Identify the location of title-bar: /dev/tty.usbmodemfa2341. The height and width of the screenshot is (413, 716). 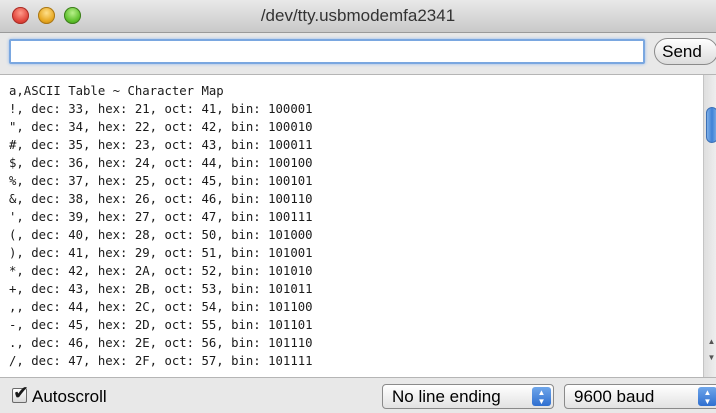
(358, 16).